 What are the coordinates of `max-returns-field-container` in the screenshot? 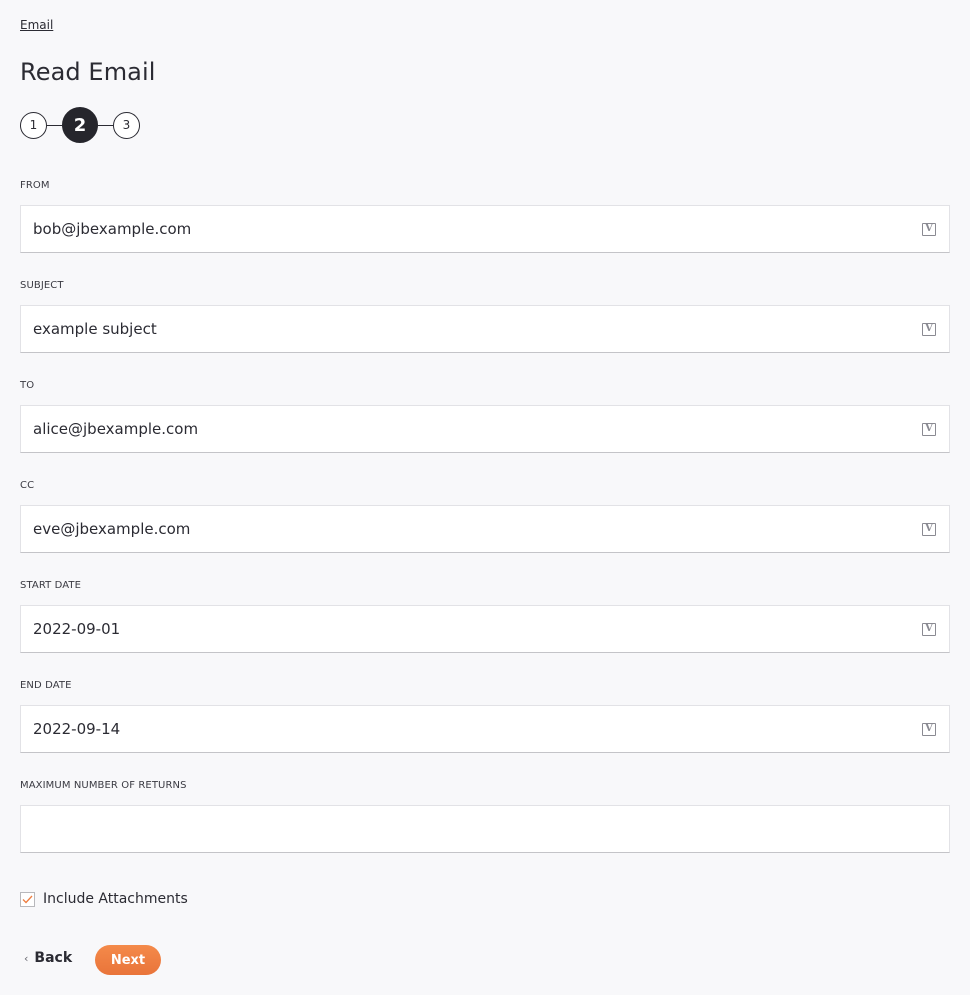 It's located at (485, 829).